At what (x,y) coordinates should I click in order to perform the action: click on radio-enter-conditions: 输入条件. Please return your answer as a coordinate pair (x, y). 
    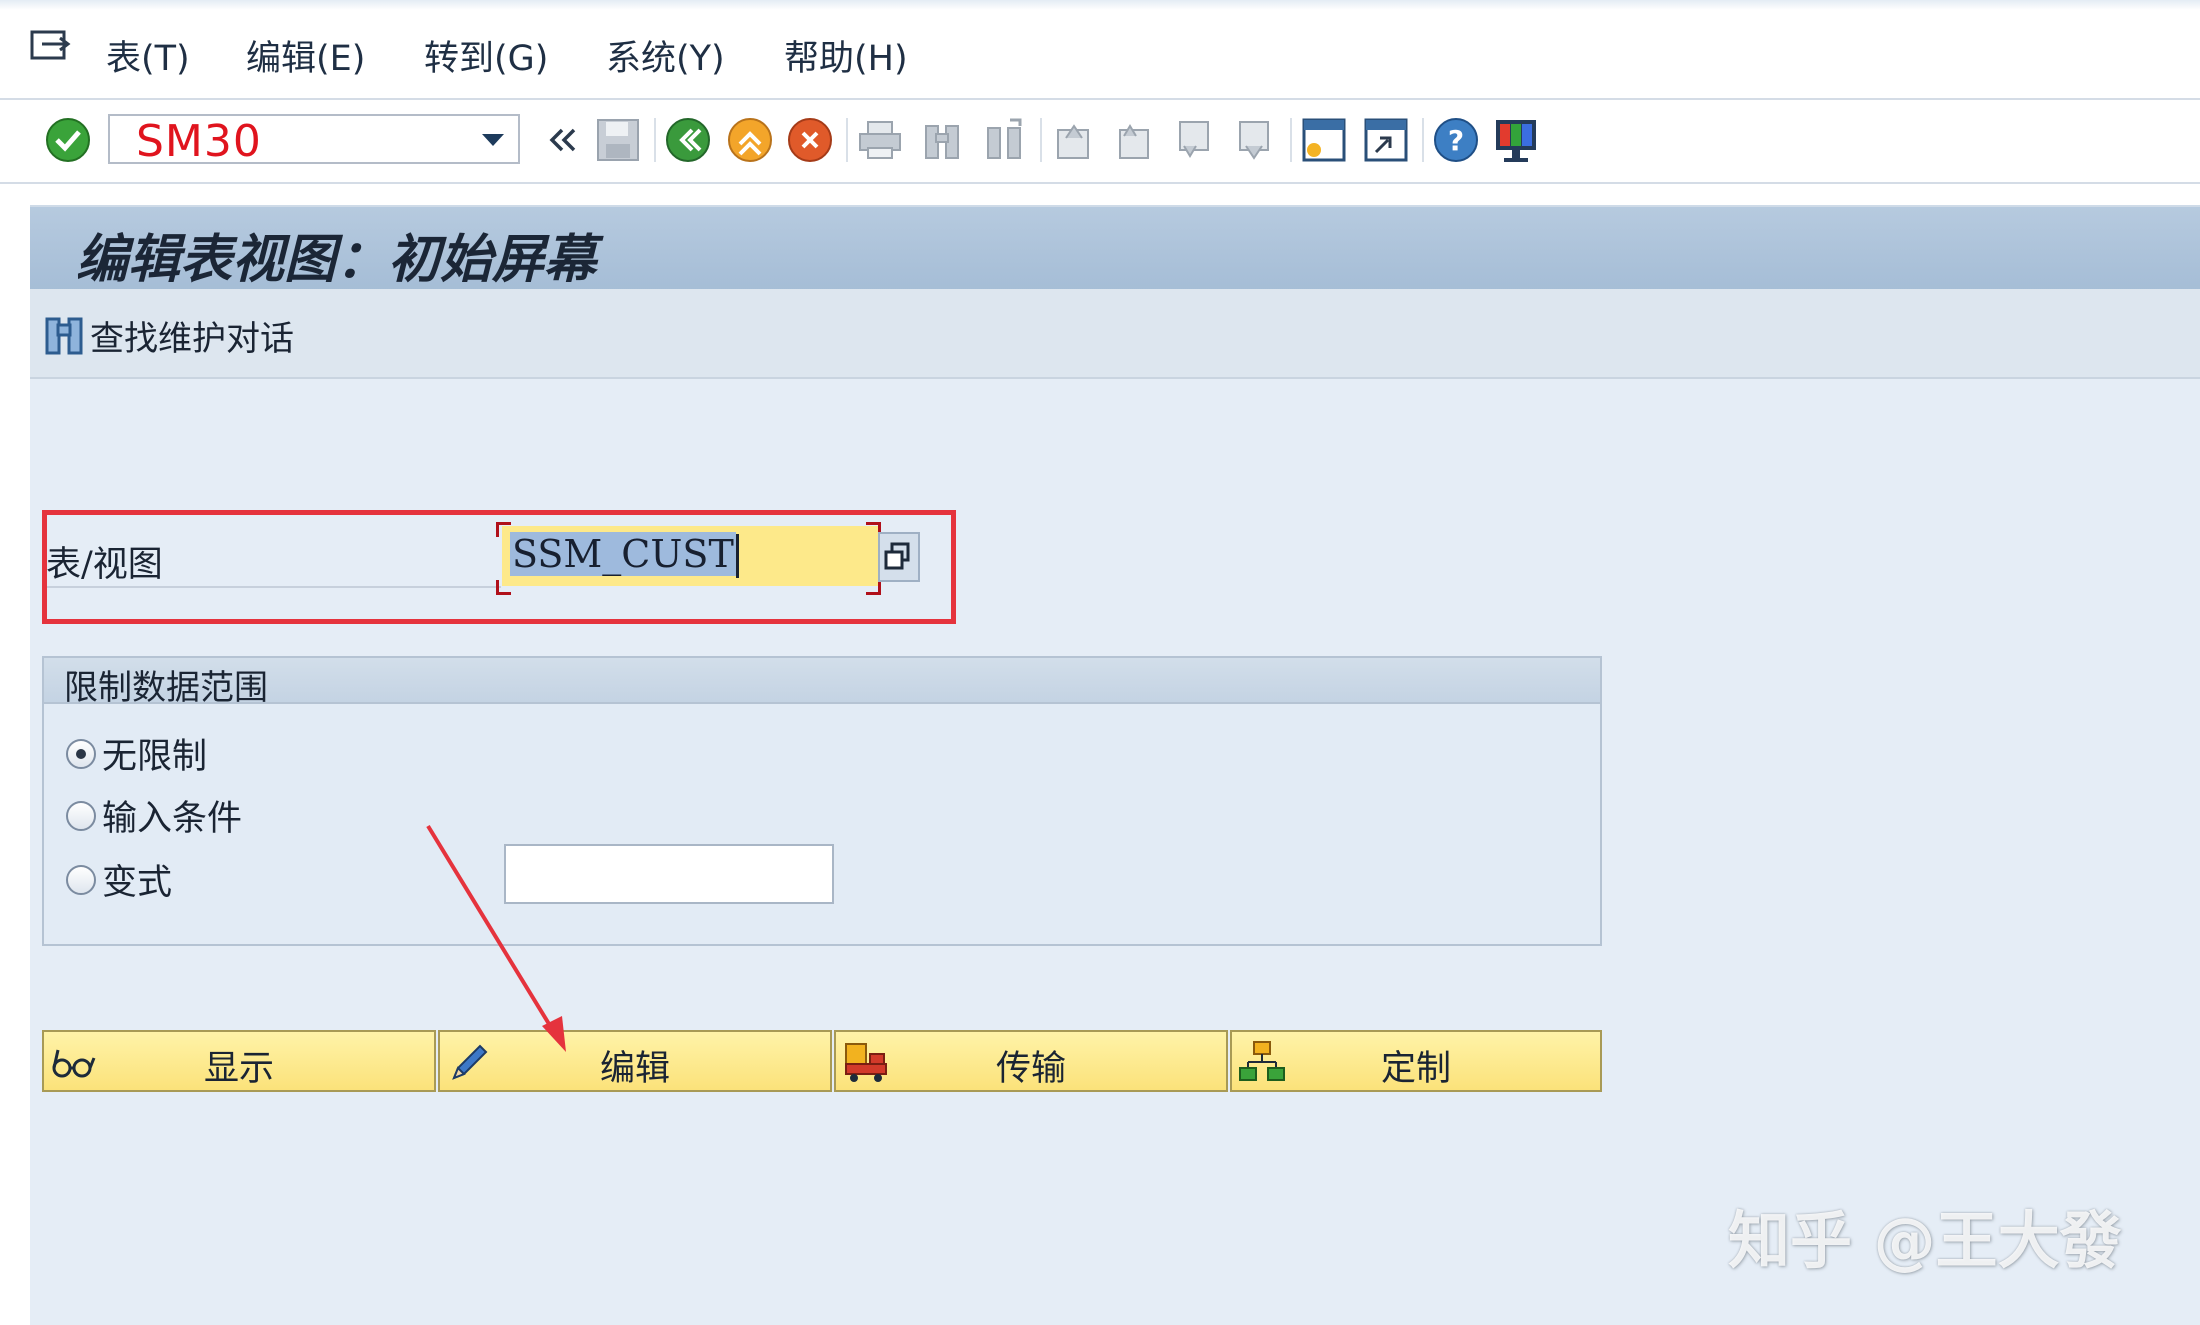
    Looking at the image, I should click on (154, 815).